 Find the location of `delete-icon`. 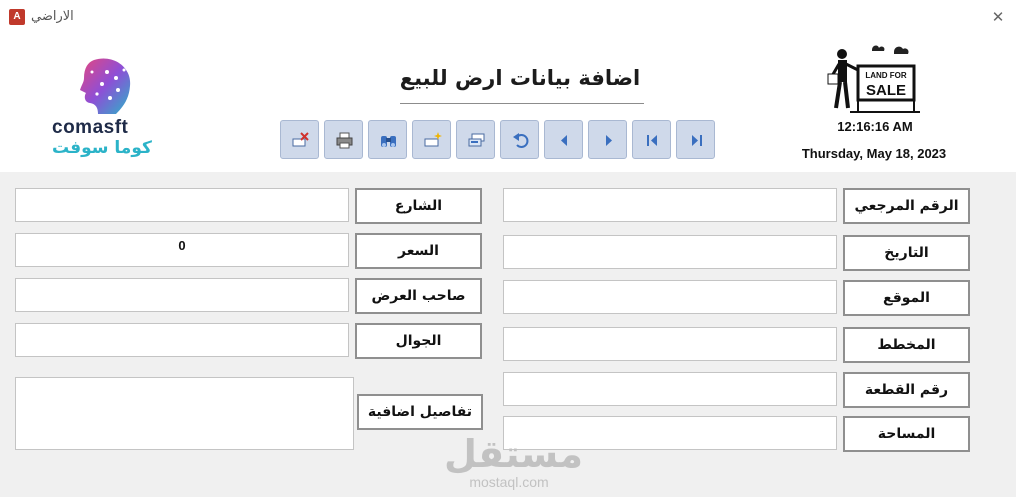

delete-icon is located at coordinates (300, 139).